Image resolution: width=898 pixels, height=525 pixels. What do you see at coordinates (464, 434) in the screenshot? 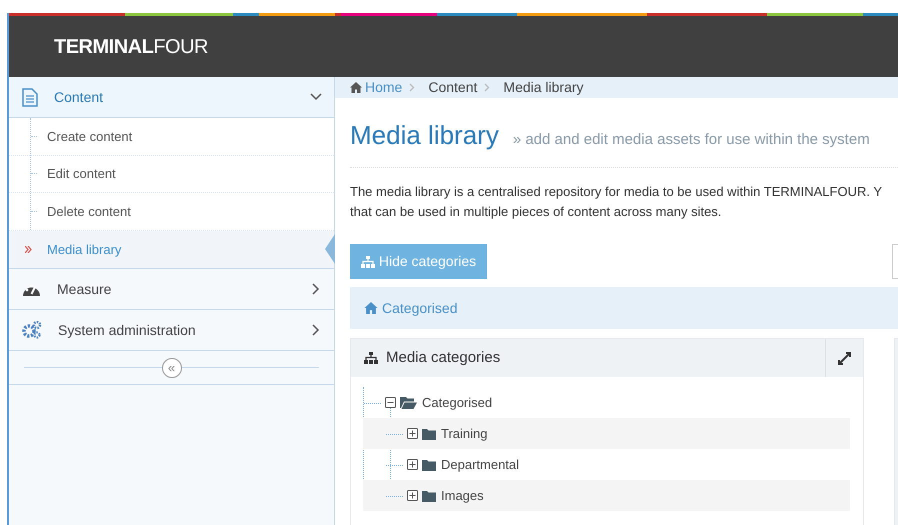
I see `tree-item: Training` at bounding box center [464, 434].